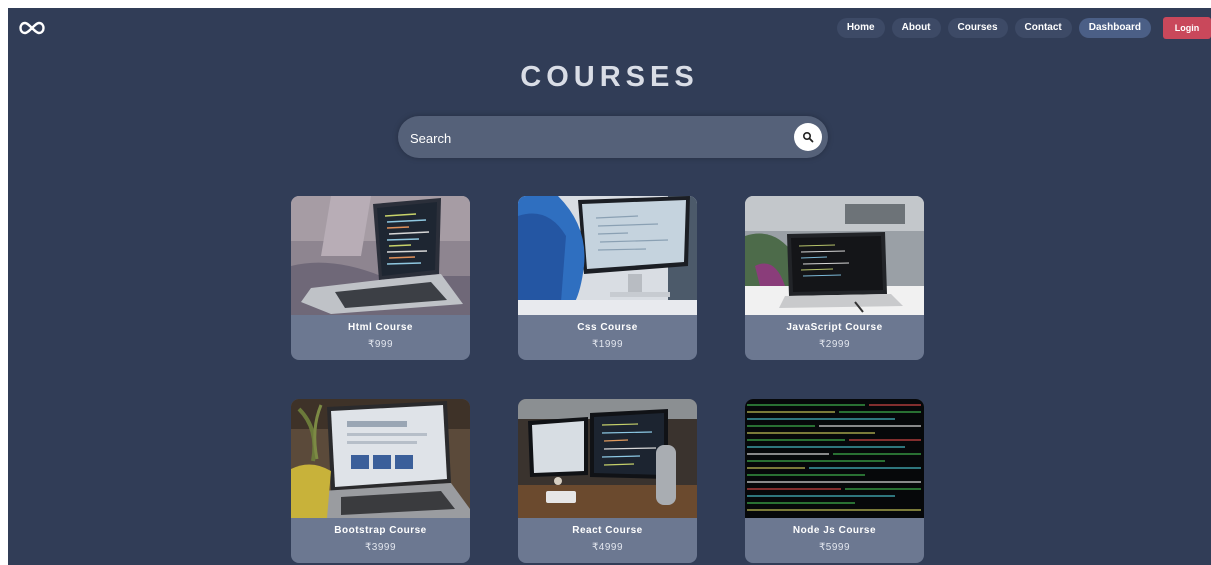 The height and width of the screenshot is (565, 1211). I want to click on course-card-nodejs: Node Js Course ₹5999, so click(834, 481).